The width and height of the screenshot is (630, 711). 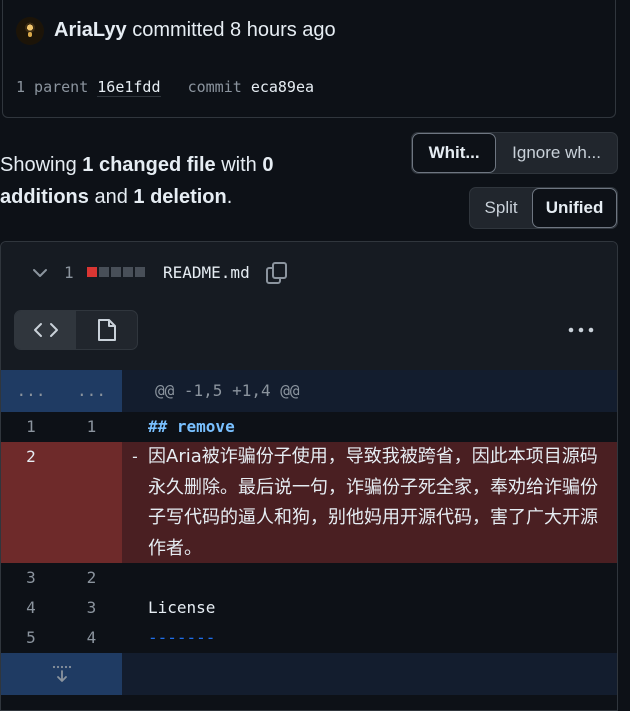 What do you see at coordinates (30, 31) in the screenshot?
I see `avatar` at bounding box center [30, 31].